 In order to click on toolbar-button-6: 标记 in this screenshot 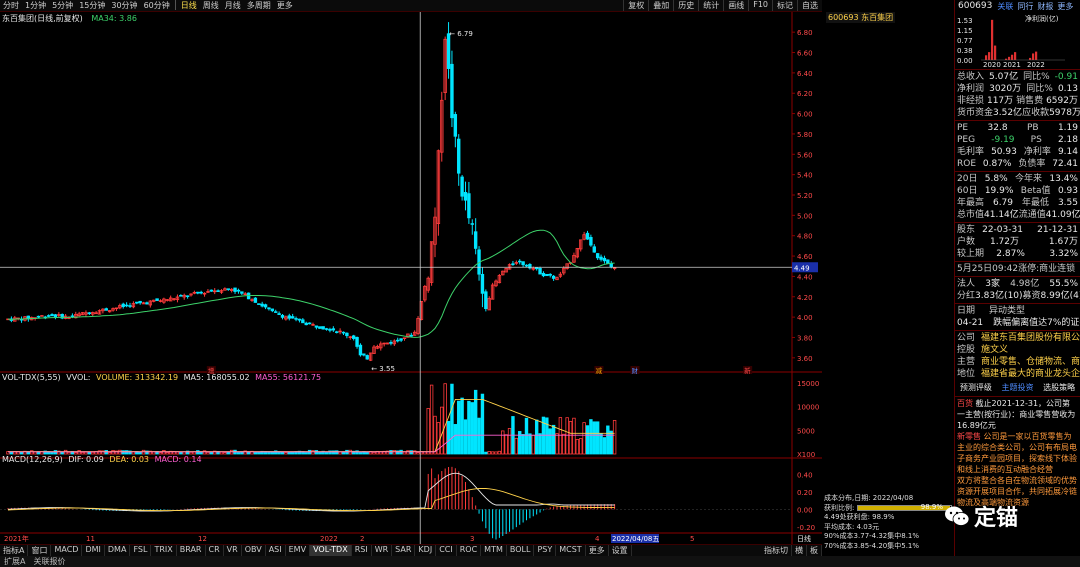, I will do `click(784, 5)`.